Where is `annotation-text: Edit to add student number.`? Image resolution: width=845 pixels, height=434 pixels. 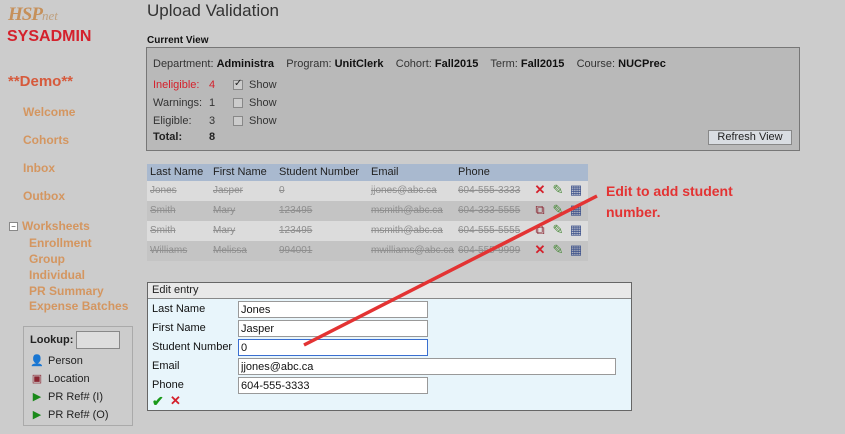 annotation-text: Edit to add student number. is located at coordinates (669, 202).